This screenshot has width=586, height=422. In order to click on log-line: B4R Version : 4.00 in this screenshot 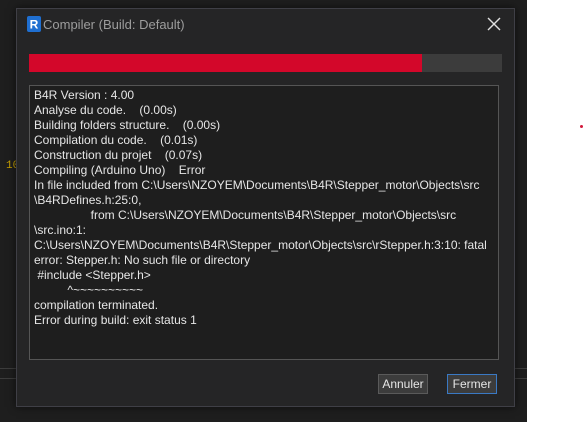, I will do `click(84, 95)`.